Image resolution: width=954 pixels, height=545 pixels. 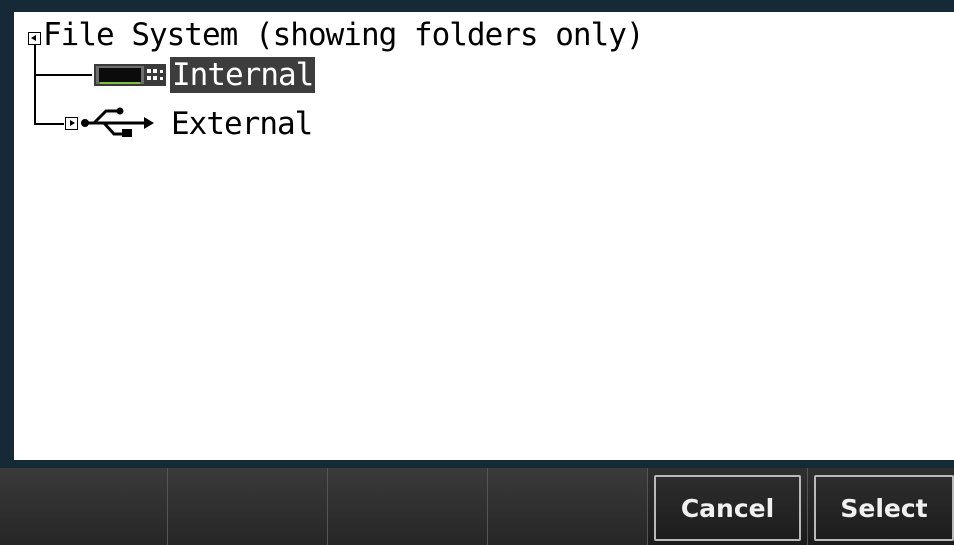 What do you see at coordinates (130, 75) in the screenshot?
I see `instrument-icon` at bounding box center [130, 75].